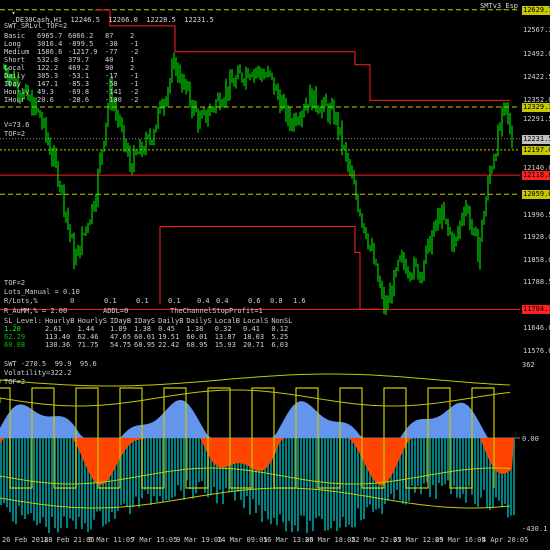 This screenshot has height=550, width=550. I want to click on sl-header-cell: HourlyB, so click(59, 321).